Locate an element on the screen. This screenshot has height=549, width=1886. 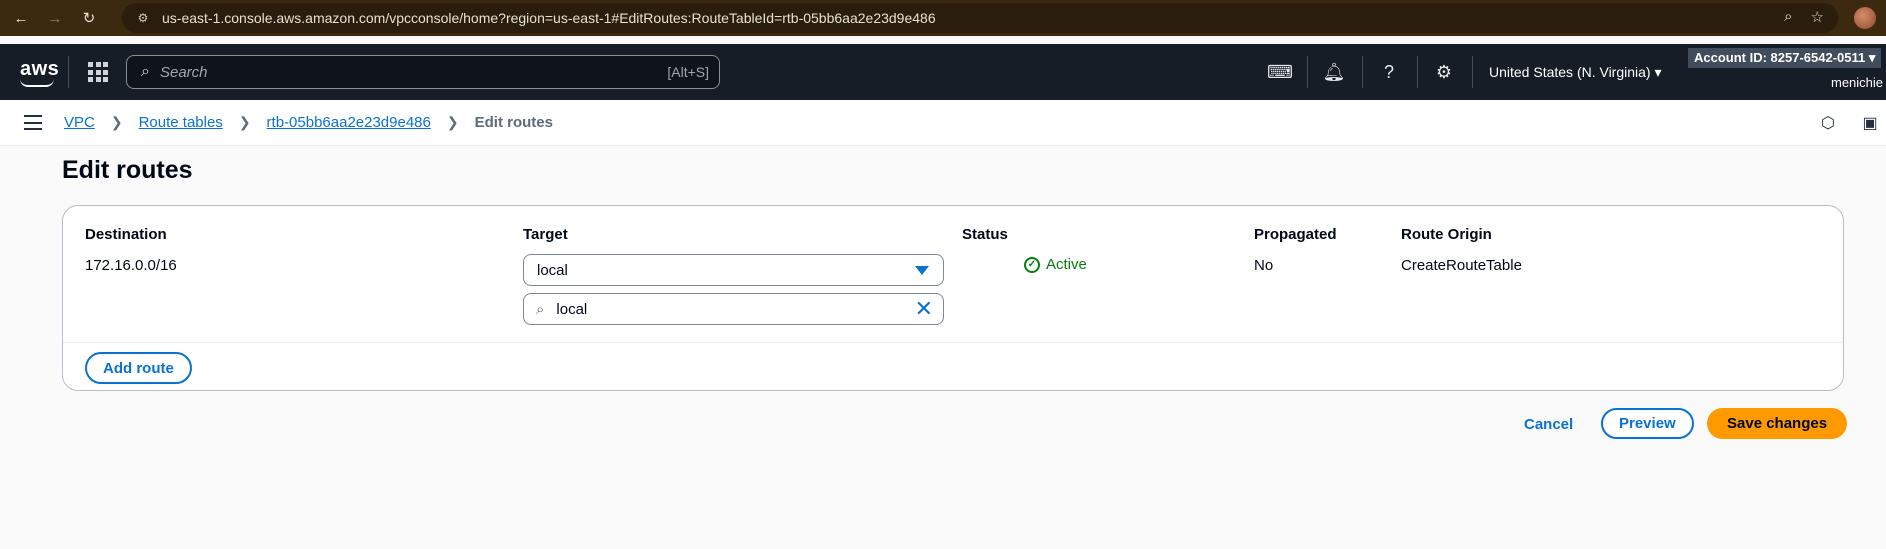
clear-icon: ✕ is located at coordinates (924, 309).